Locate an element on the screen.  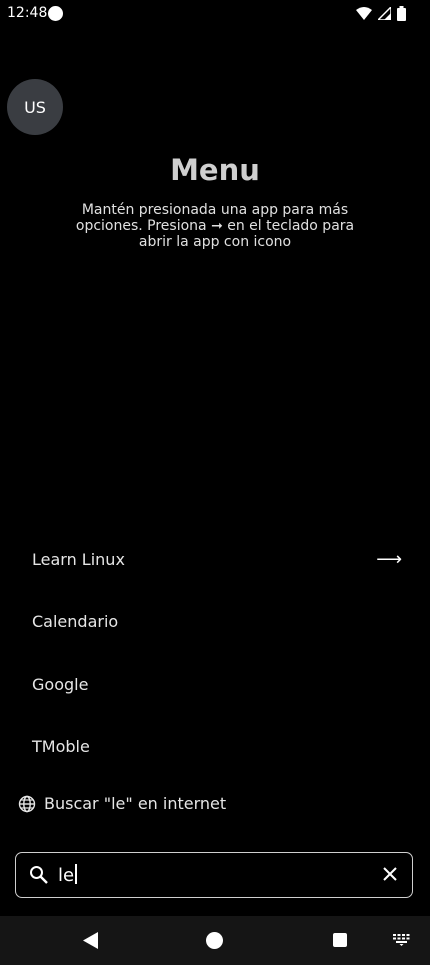
search-icon is located at coordinates (39, 875).